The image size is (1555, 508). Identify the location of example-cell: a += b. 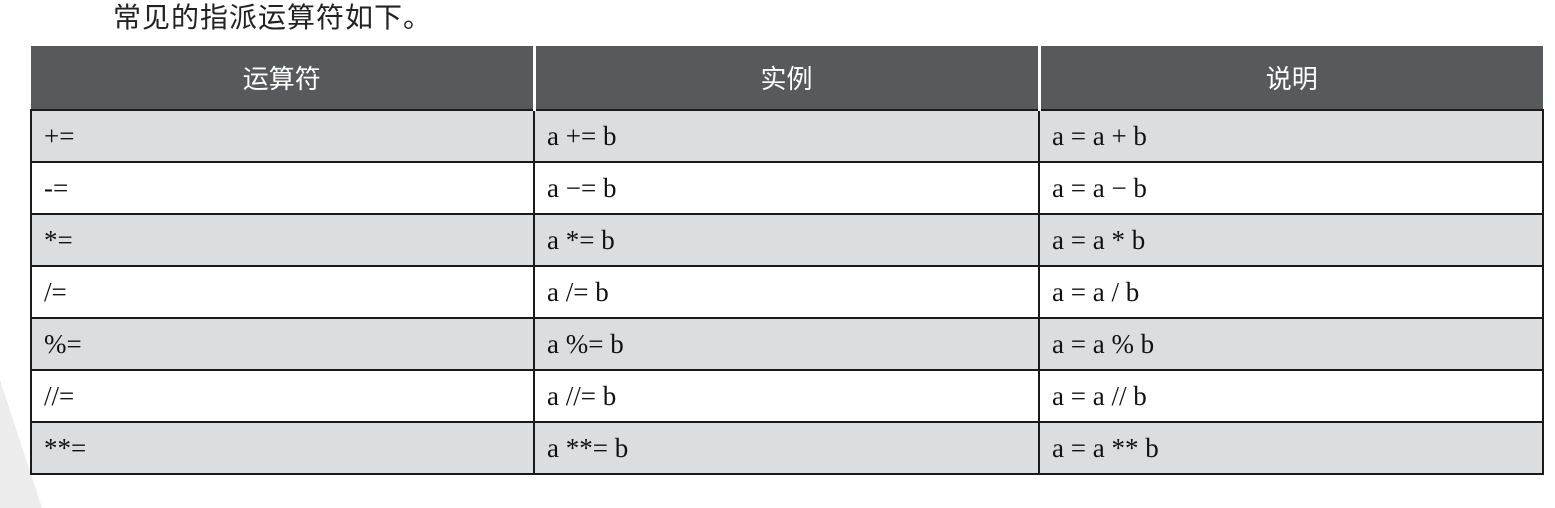
(786, 136).